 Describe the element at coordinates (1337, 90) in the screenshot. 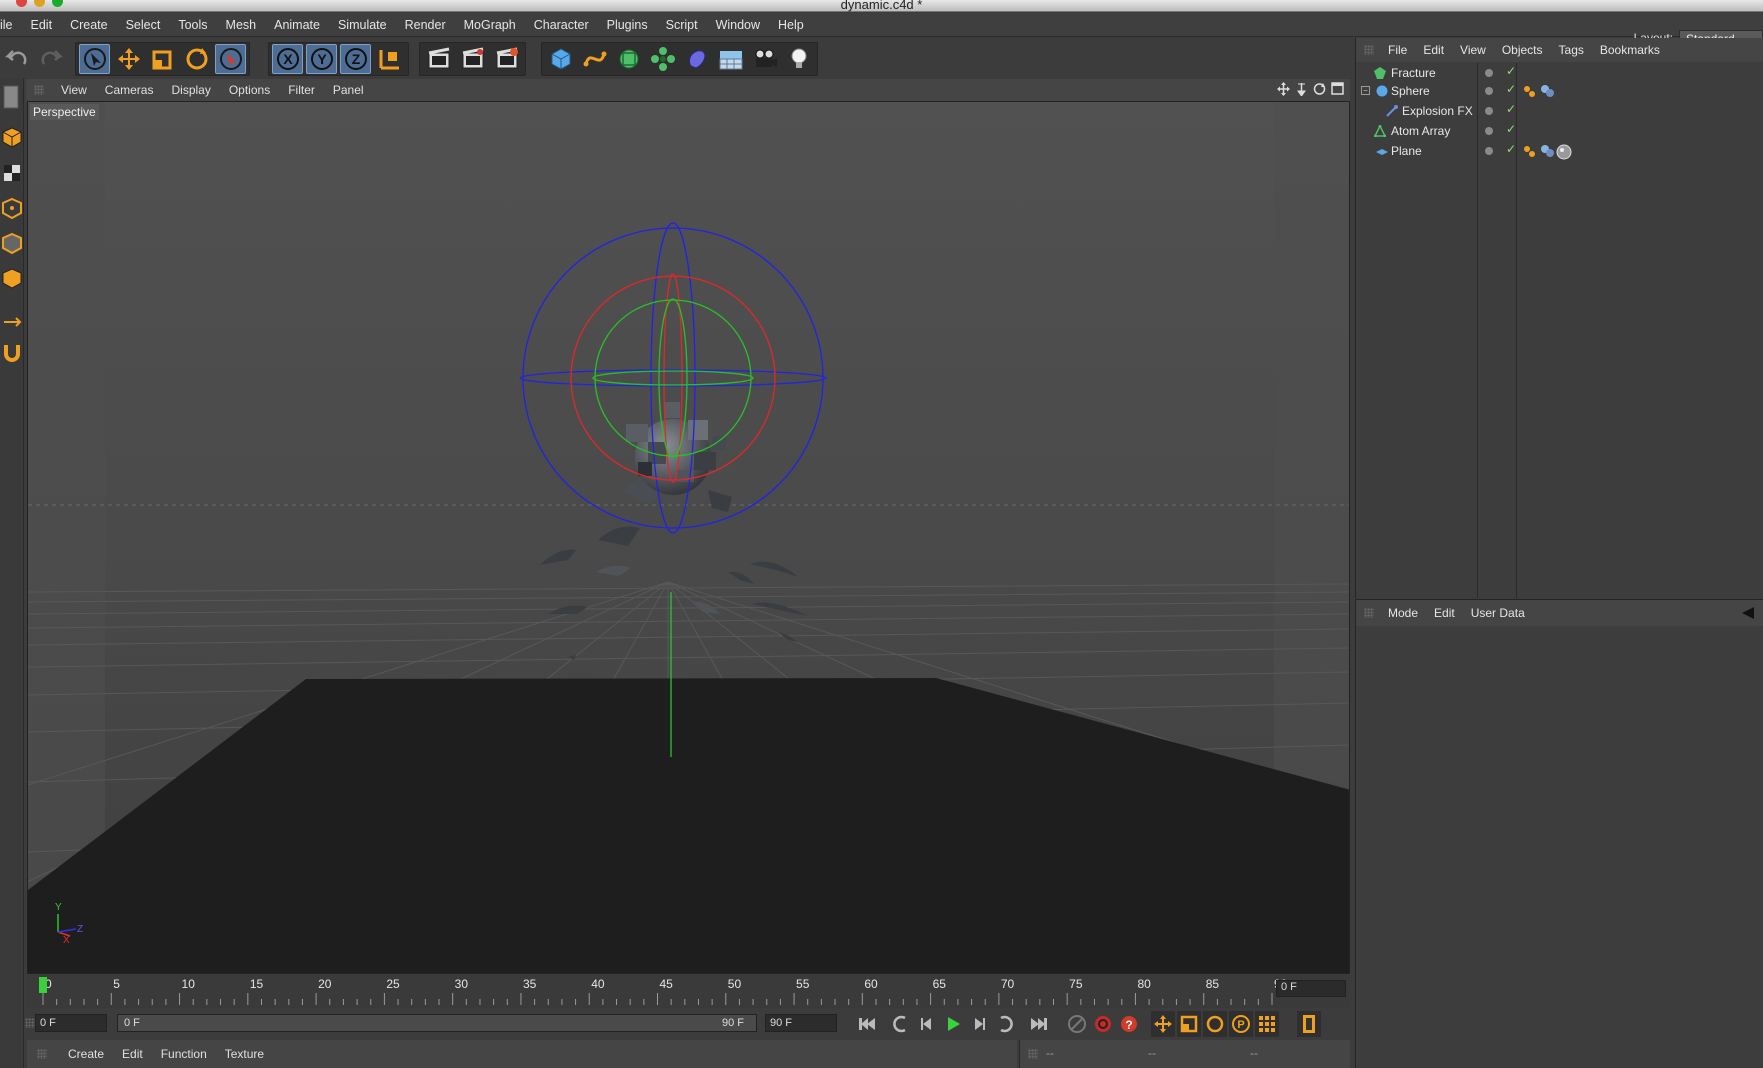

I see `toggle-view-layout-icon` at that location.